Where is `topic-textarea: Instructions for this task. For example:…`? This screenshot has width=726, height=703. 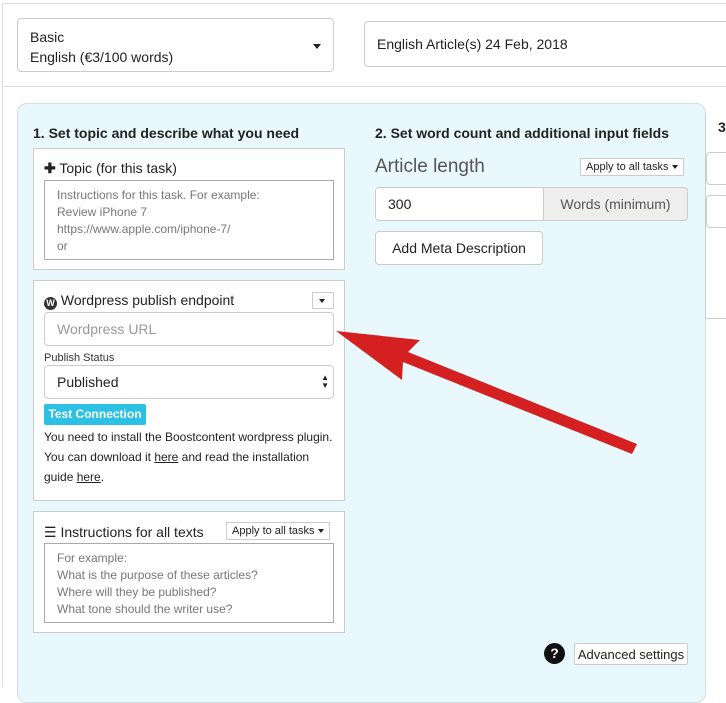
topic-textarea: Instructions for this task. For example:… is located at coordinates (189, 220).